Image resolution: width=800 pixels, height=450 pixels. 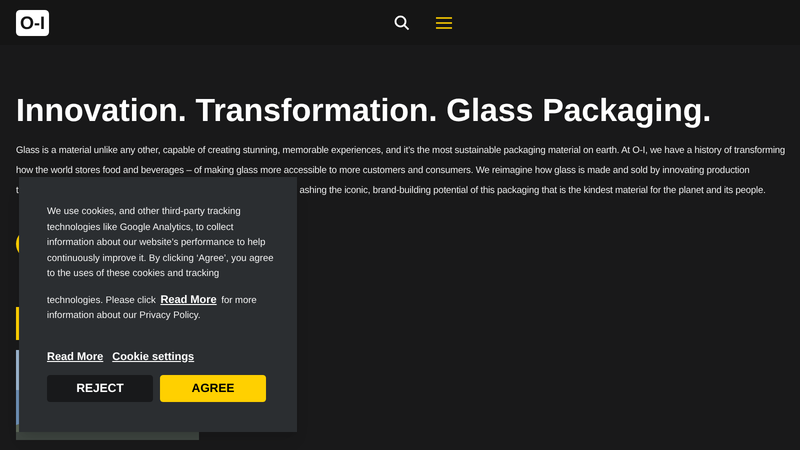 I want to click on page-heading: Innovation. Transformation. Glass Packaging., so click(x=364, y=110).